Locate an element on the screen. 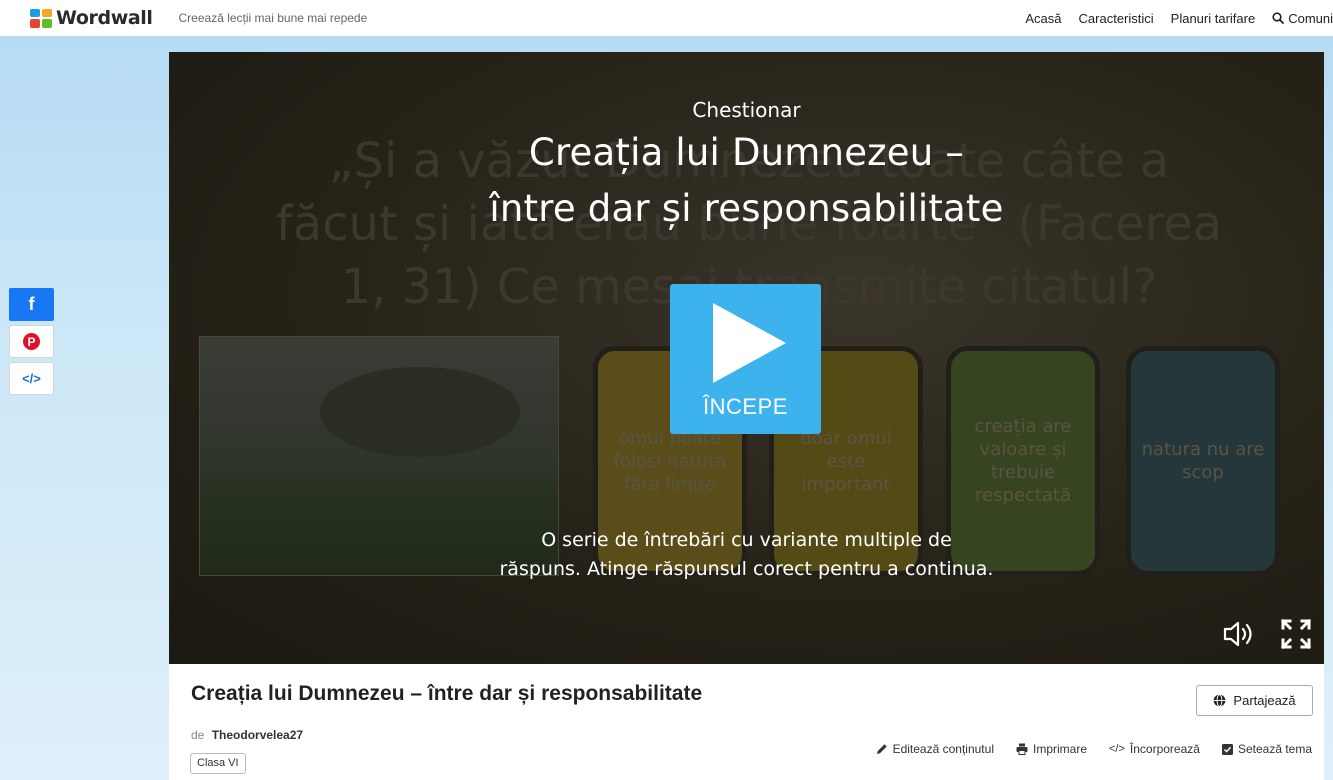  start-button-label: ÎNCEPE is located at coordinates (745, 406).